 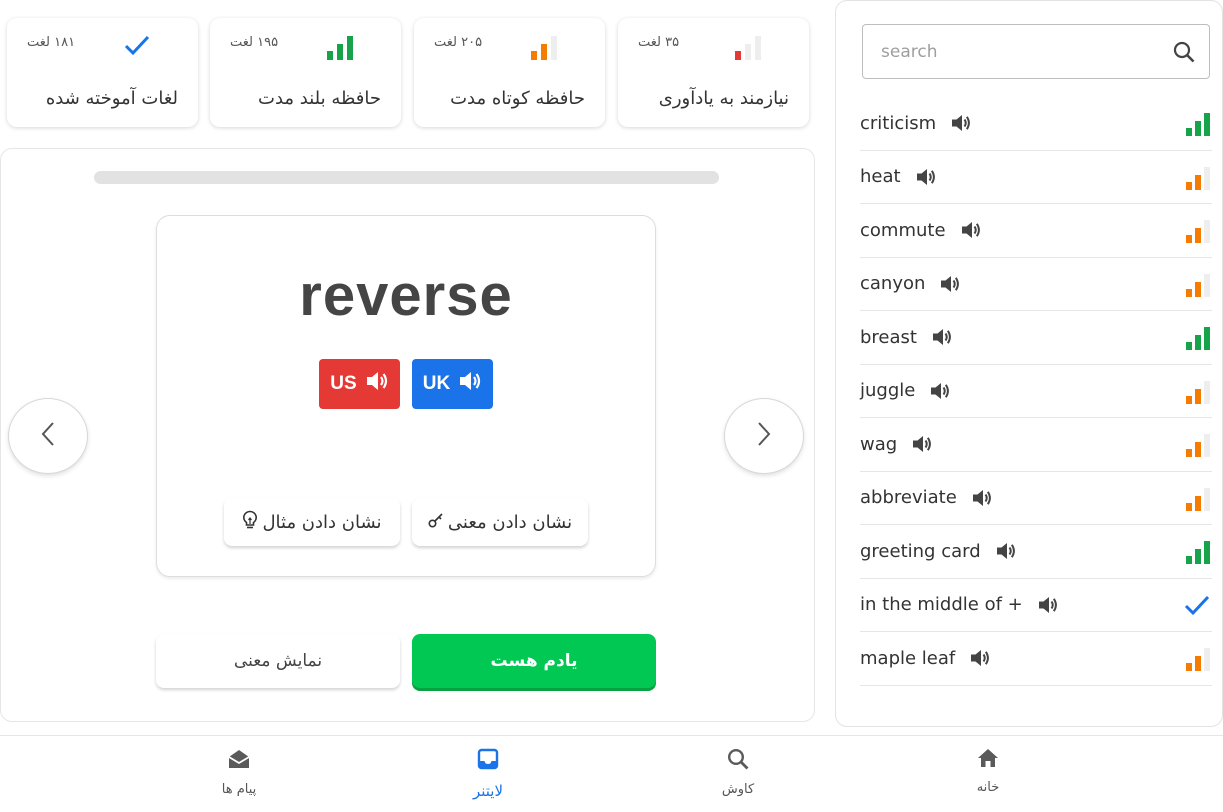 I want to click on stat-card-learned: ۱۸۱ لغت لغات آموخته شده, so click(x=102, y=72).